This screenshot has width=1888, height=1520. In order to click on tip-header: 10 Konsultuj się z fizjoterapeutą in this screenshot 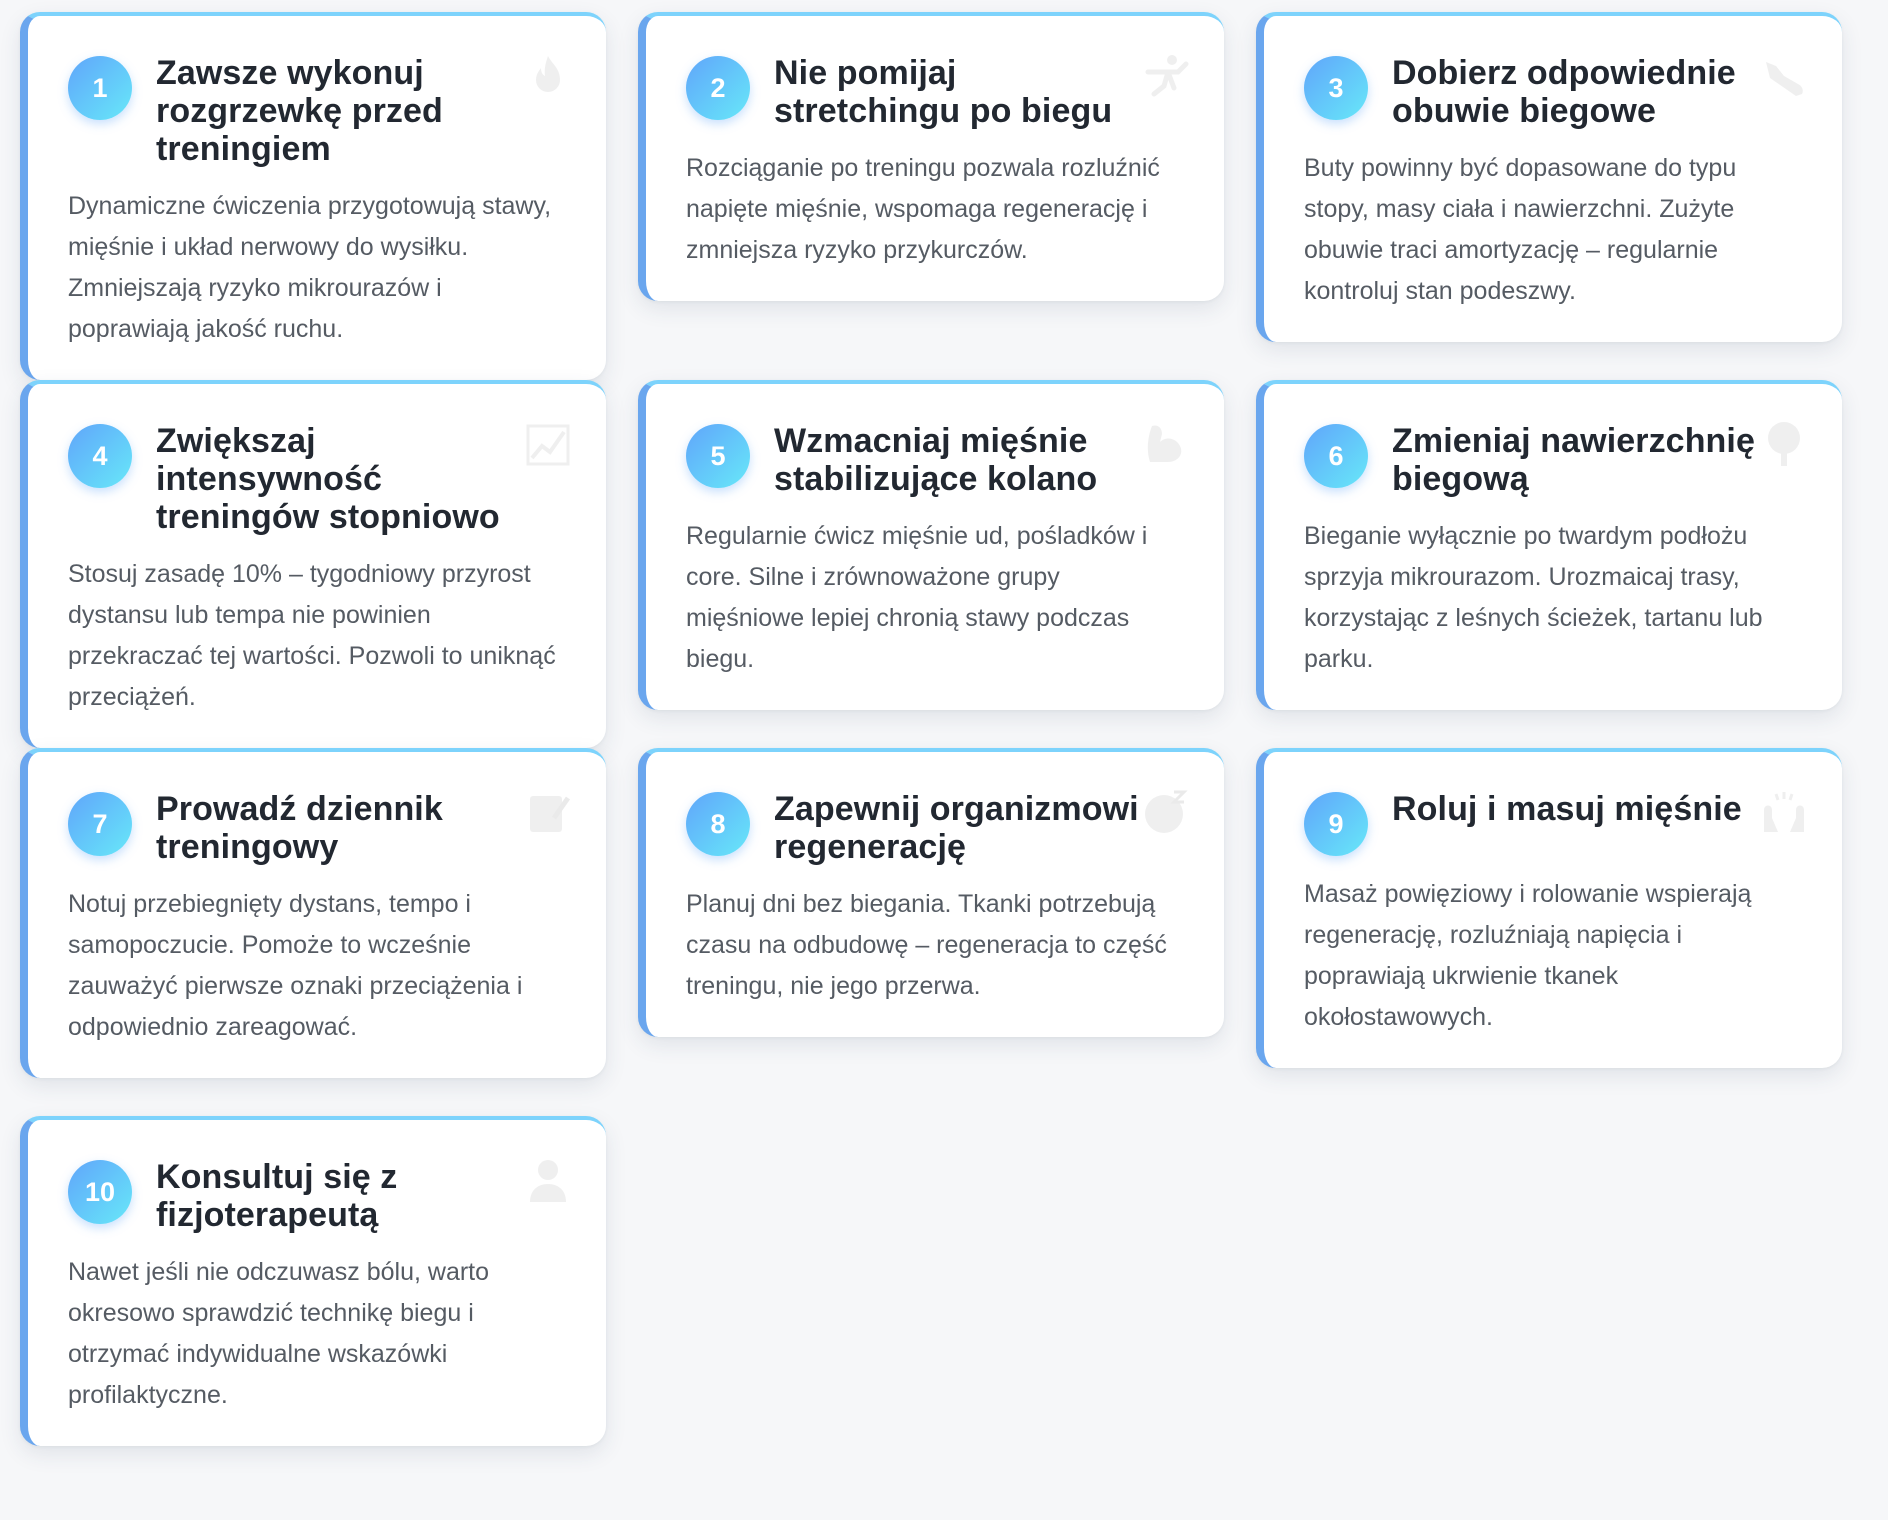, I will do `click(317, 1196)`.